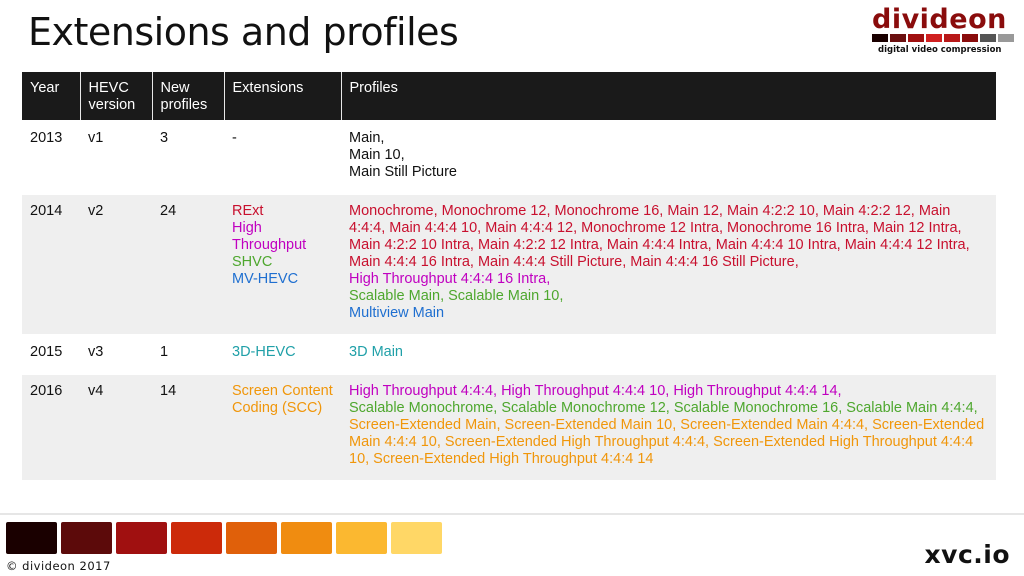  What do you see at coordinates (51, 157) in the screenshot?
I see `cell-year: 2013` at bounding box center [51, 157].